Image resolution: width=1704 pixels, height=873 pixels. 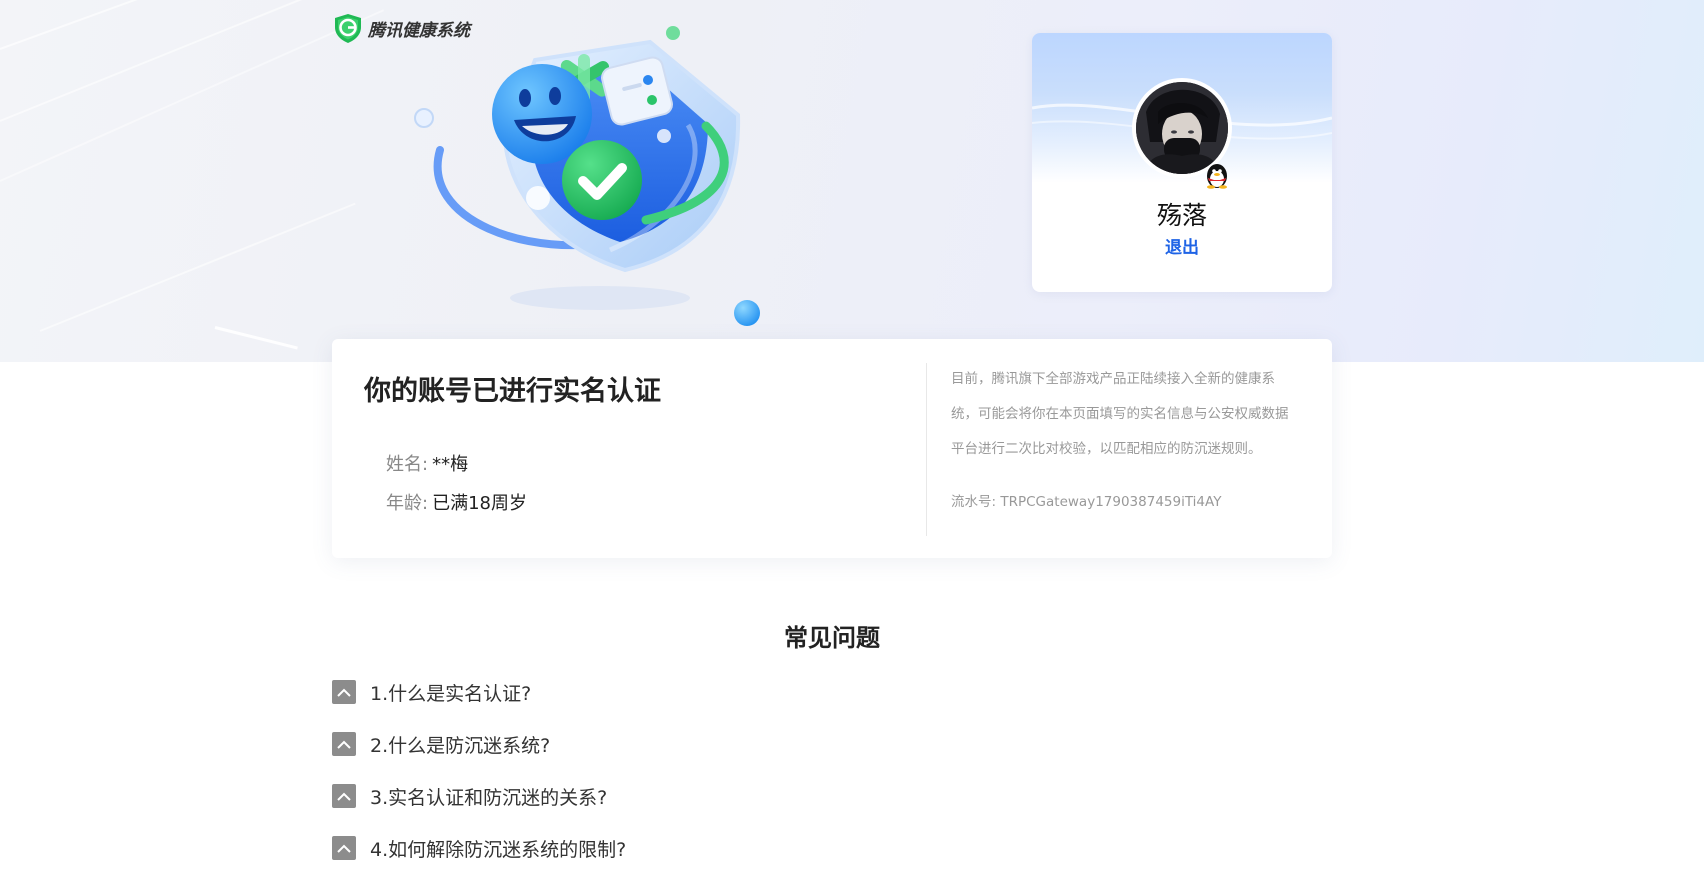 I want to click on profile-card: 殇落 退出, so click(x=1182, y=162).